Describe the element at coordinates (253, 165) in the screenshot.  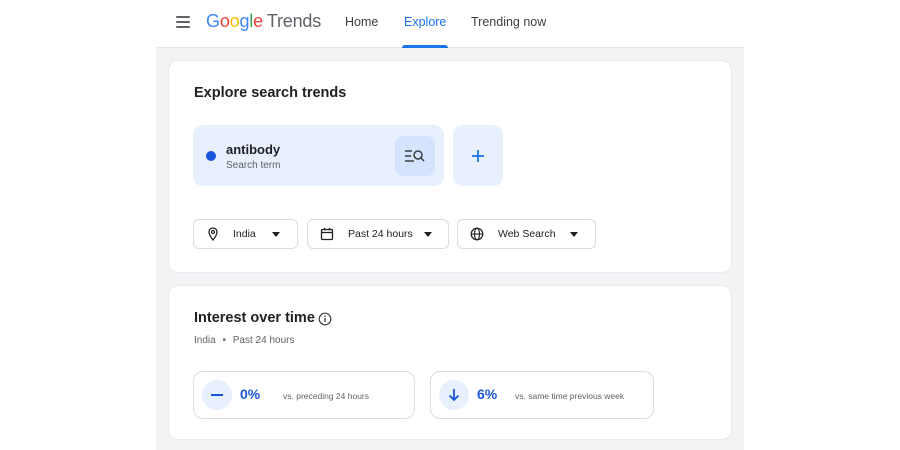
I see `term-type: Search term` at that location.